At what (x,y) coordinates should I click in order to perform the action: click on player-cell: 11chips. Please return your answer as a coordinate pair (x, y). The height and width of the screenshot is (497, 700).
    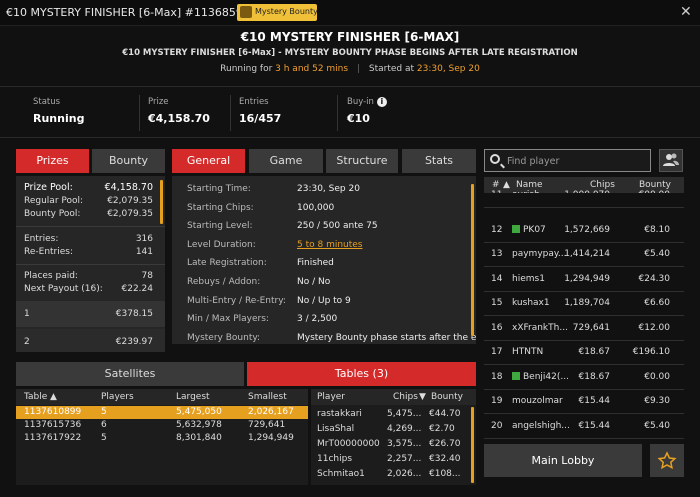
    Looking at the image, I should click on (335, 459).